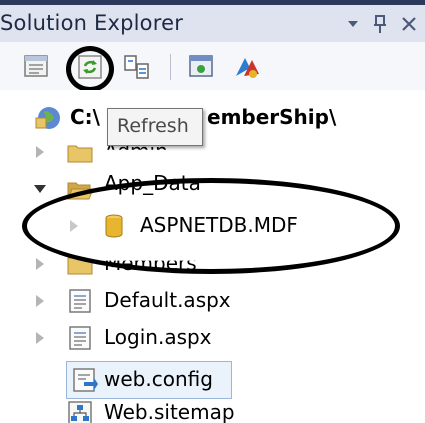  I want to click on pin-icon, so click(380, 24).